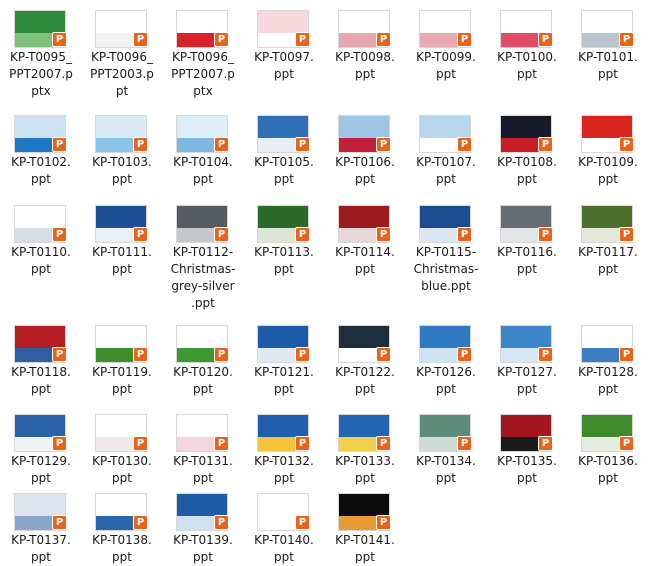  I want to click on file-name: KP-T0135. ppt, so click(527, 469).